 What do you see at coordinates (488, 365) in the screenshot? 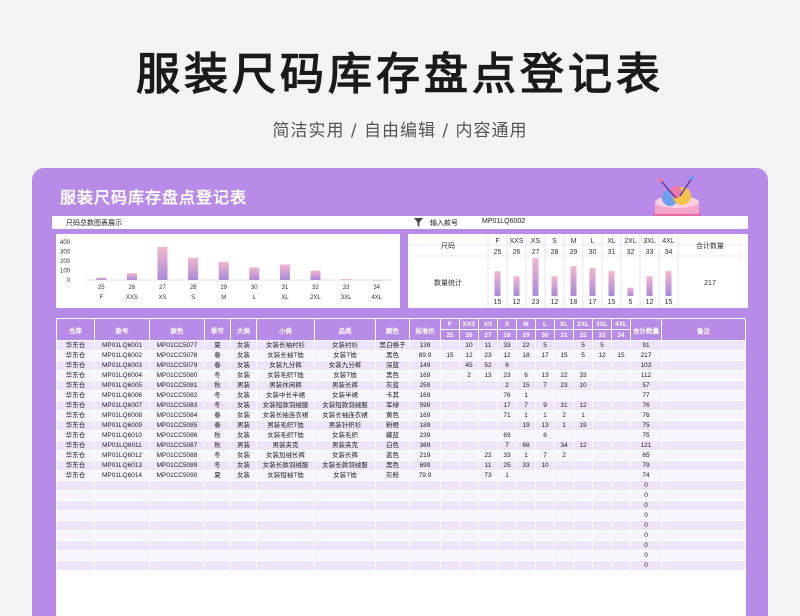
I see `table-cell: 52` at bounding box center [488, 365].